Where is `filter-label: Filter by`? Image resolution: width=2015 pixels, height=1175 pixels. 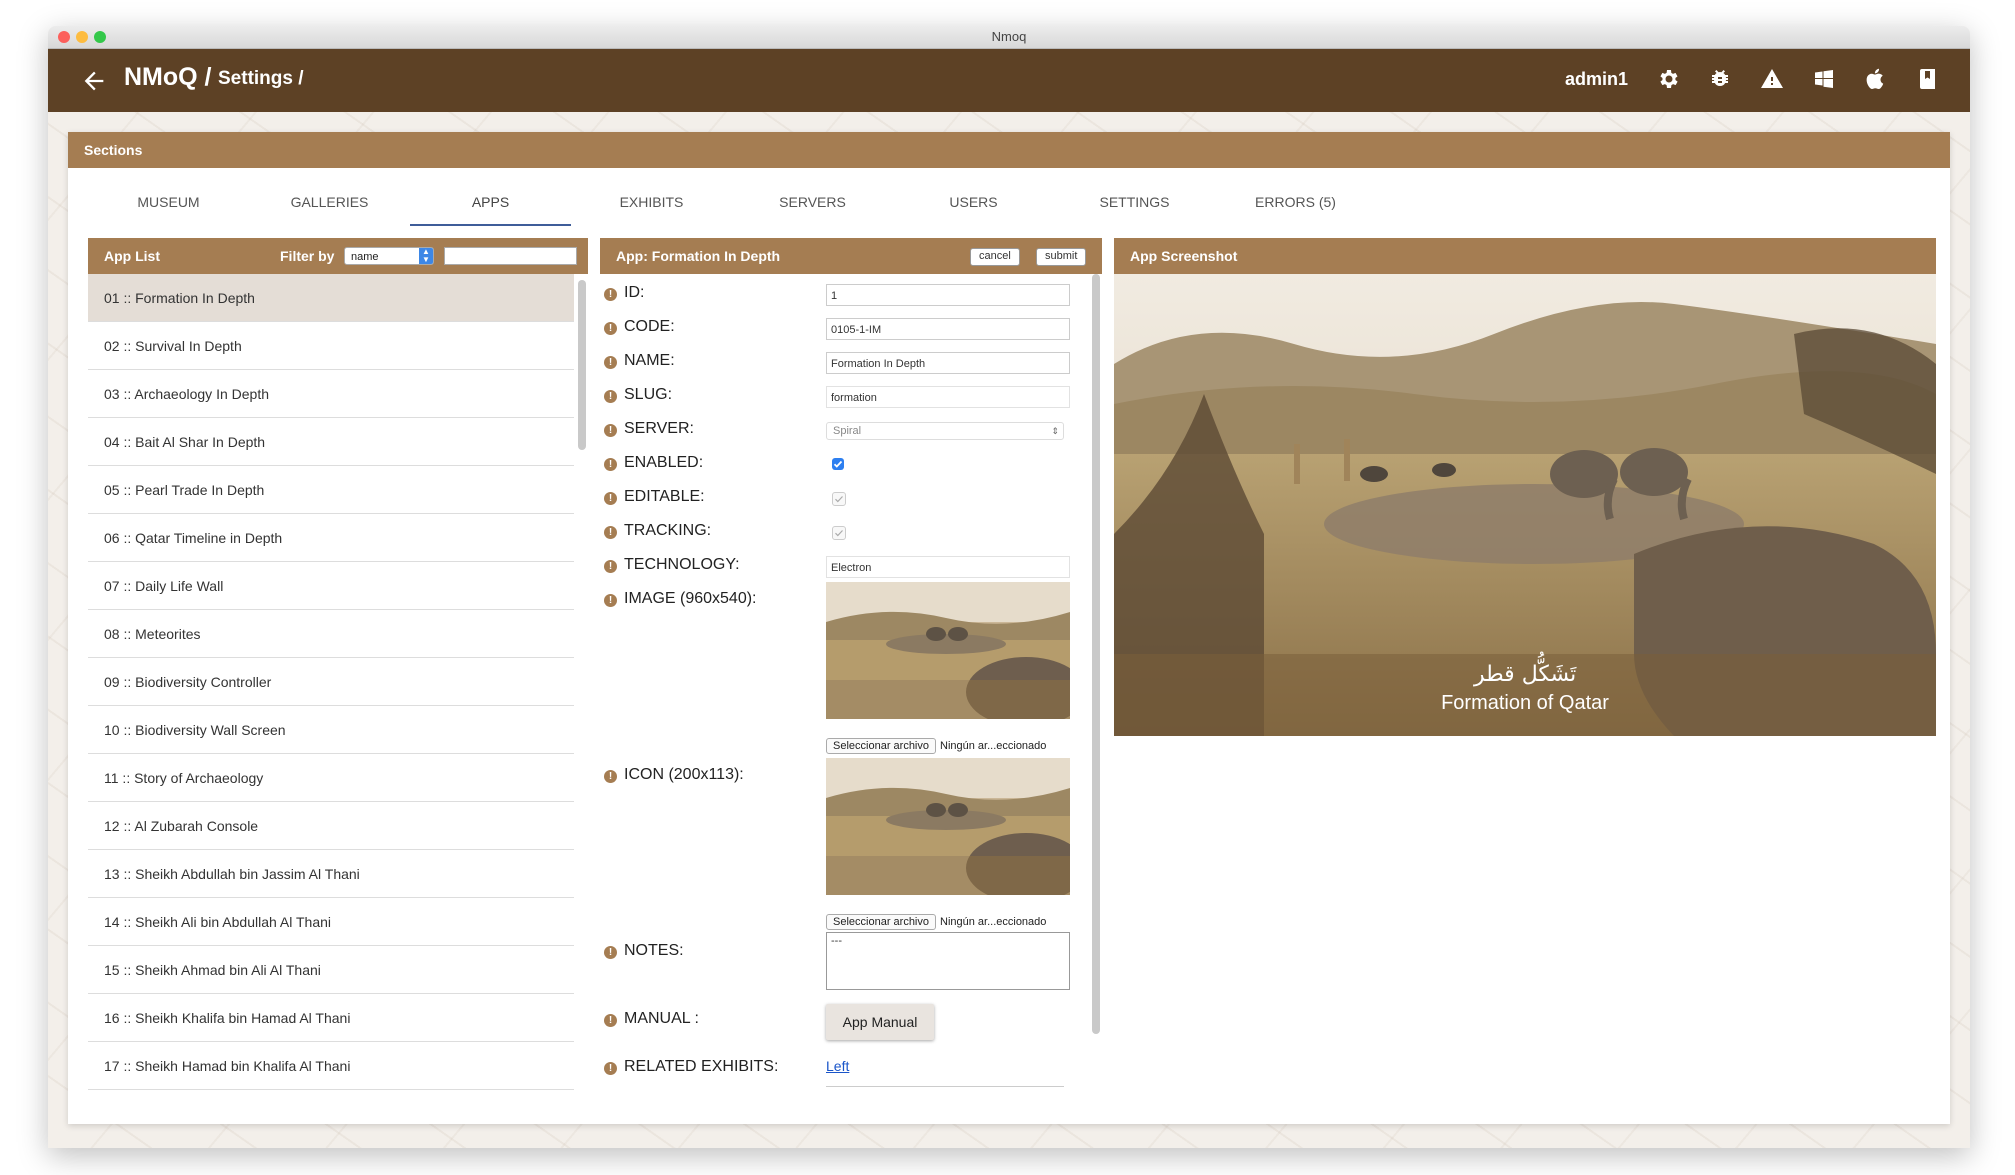 filter-label: Filter by is located at coordinates (307, 256).